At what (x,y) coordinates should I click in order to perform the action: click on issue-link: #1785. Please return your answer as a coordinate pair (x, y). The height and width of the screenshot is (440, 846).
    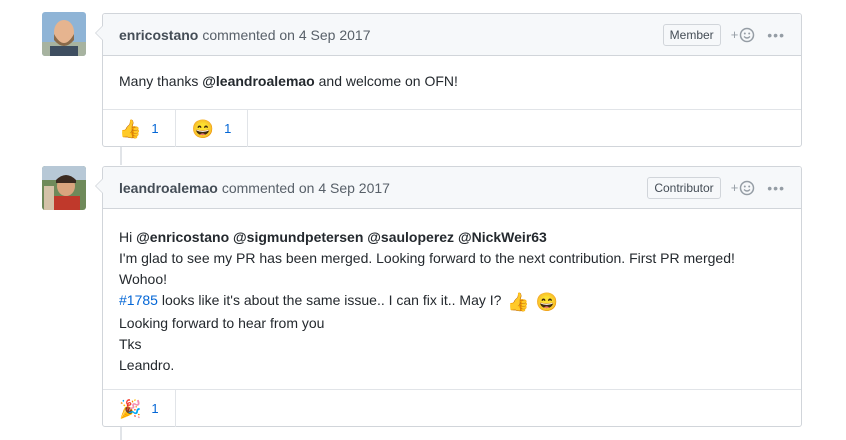
    Looking at the image, I should click on (138, 300).